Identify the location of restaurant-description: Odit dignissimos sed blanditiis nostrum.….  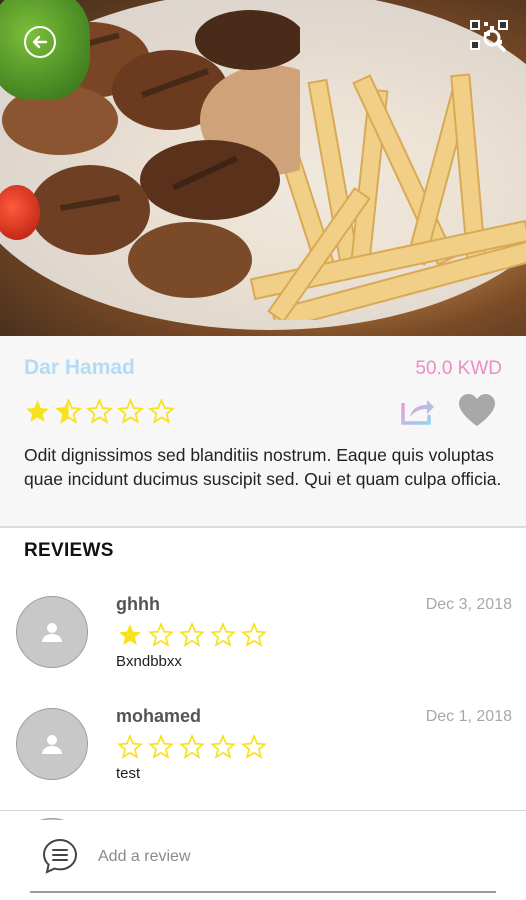
(263, 467).